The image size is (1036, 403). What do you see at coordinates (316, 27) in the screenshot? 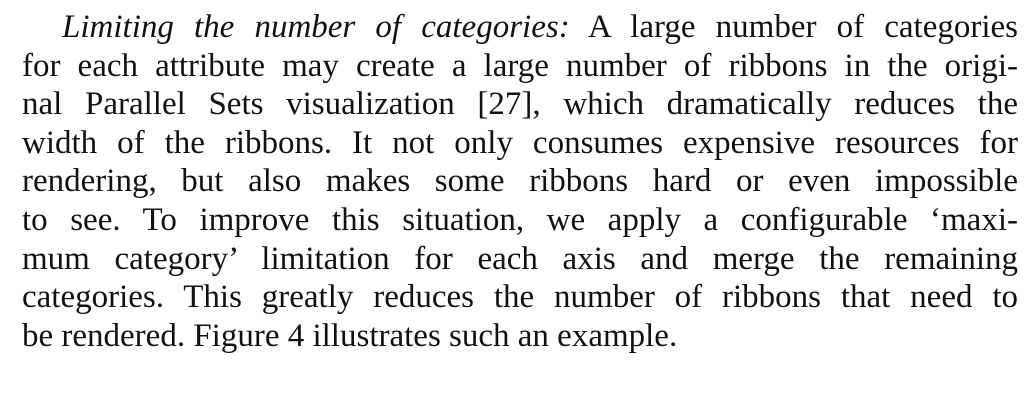
I see `paragraph-heading: Limiting the number of categories:` at bounding box center [316, 27].